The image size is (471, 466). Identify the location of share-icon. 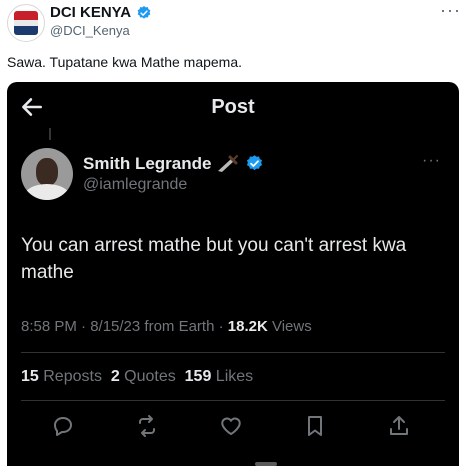
(399, 426).